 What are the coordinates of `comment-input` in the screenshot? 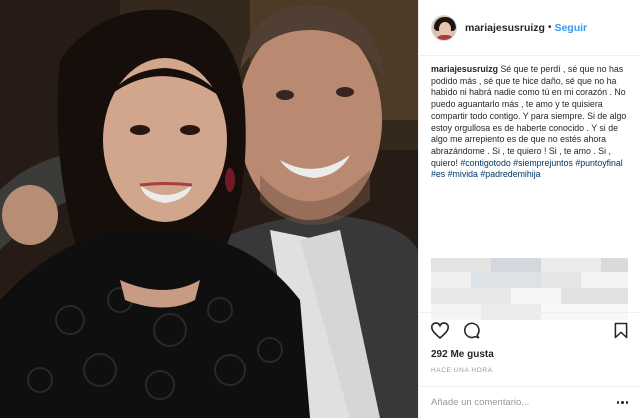 It's located at (521, 402).